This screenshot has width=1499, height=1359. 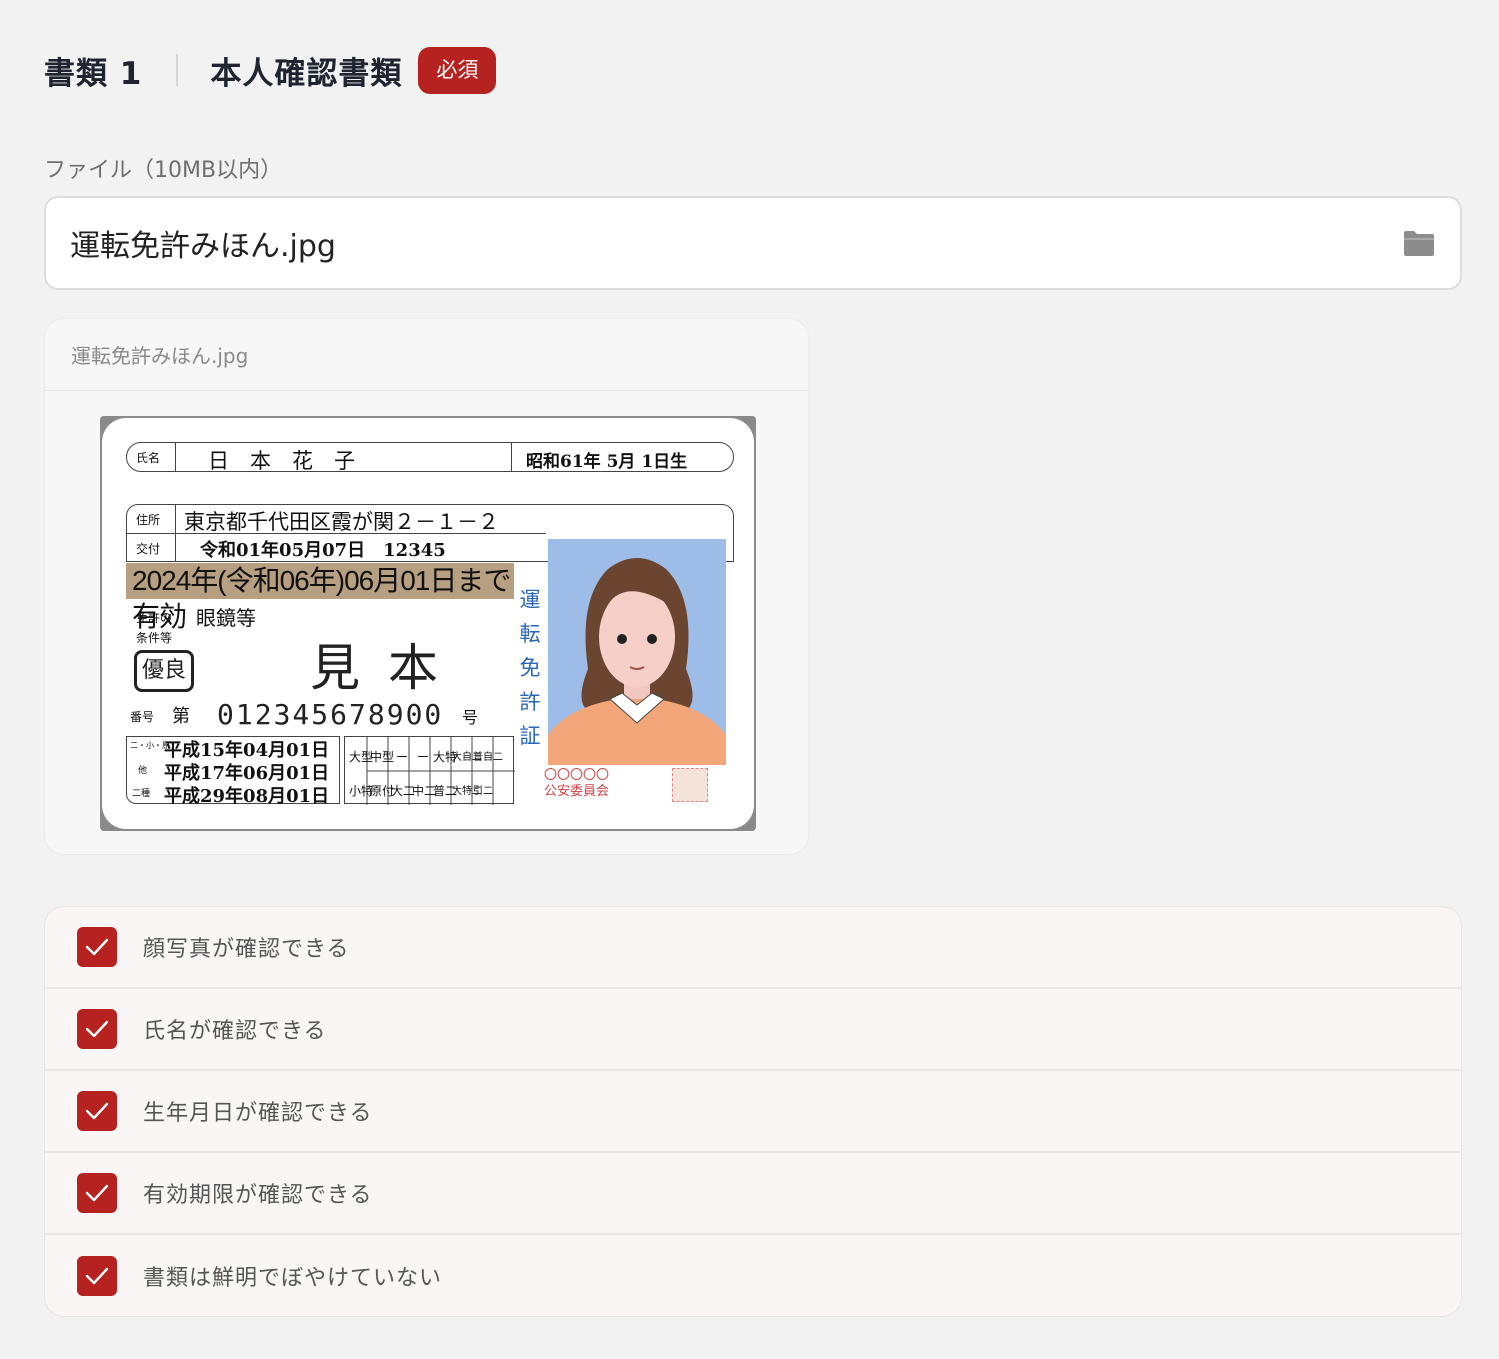 What do you see at coordinates (203, 246) in the screenshot?
I see `file-value: 運転免許みほん.jpg` at bounding box center [203, 246].